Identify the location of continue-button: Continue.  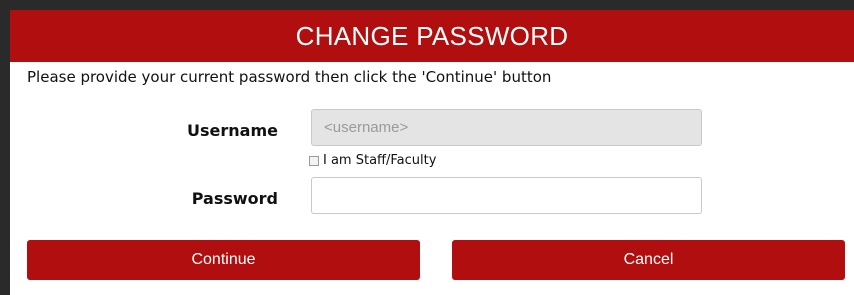
(223, 260).